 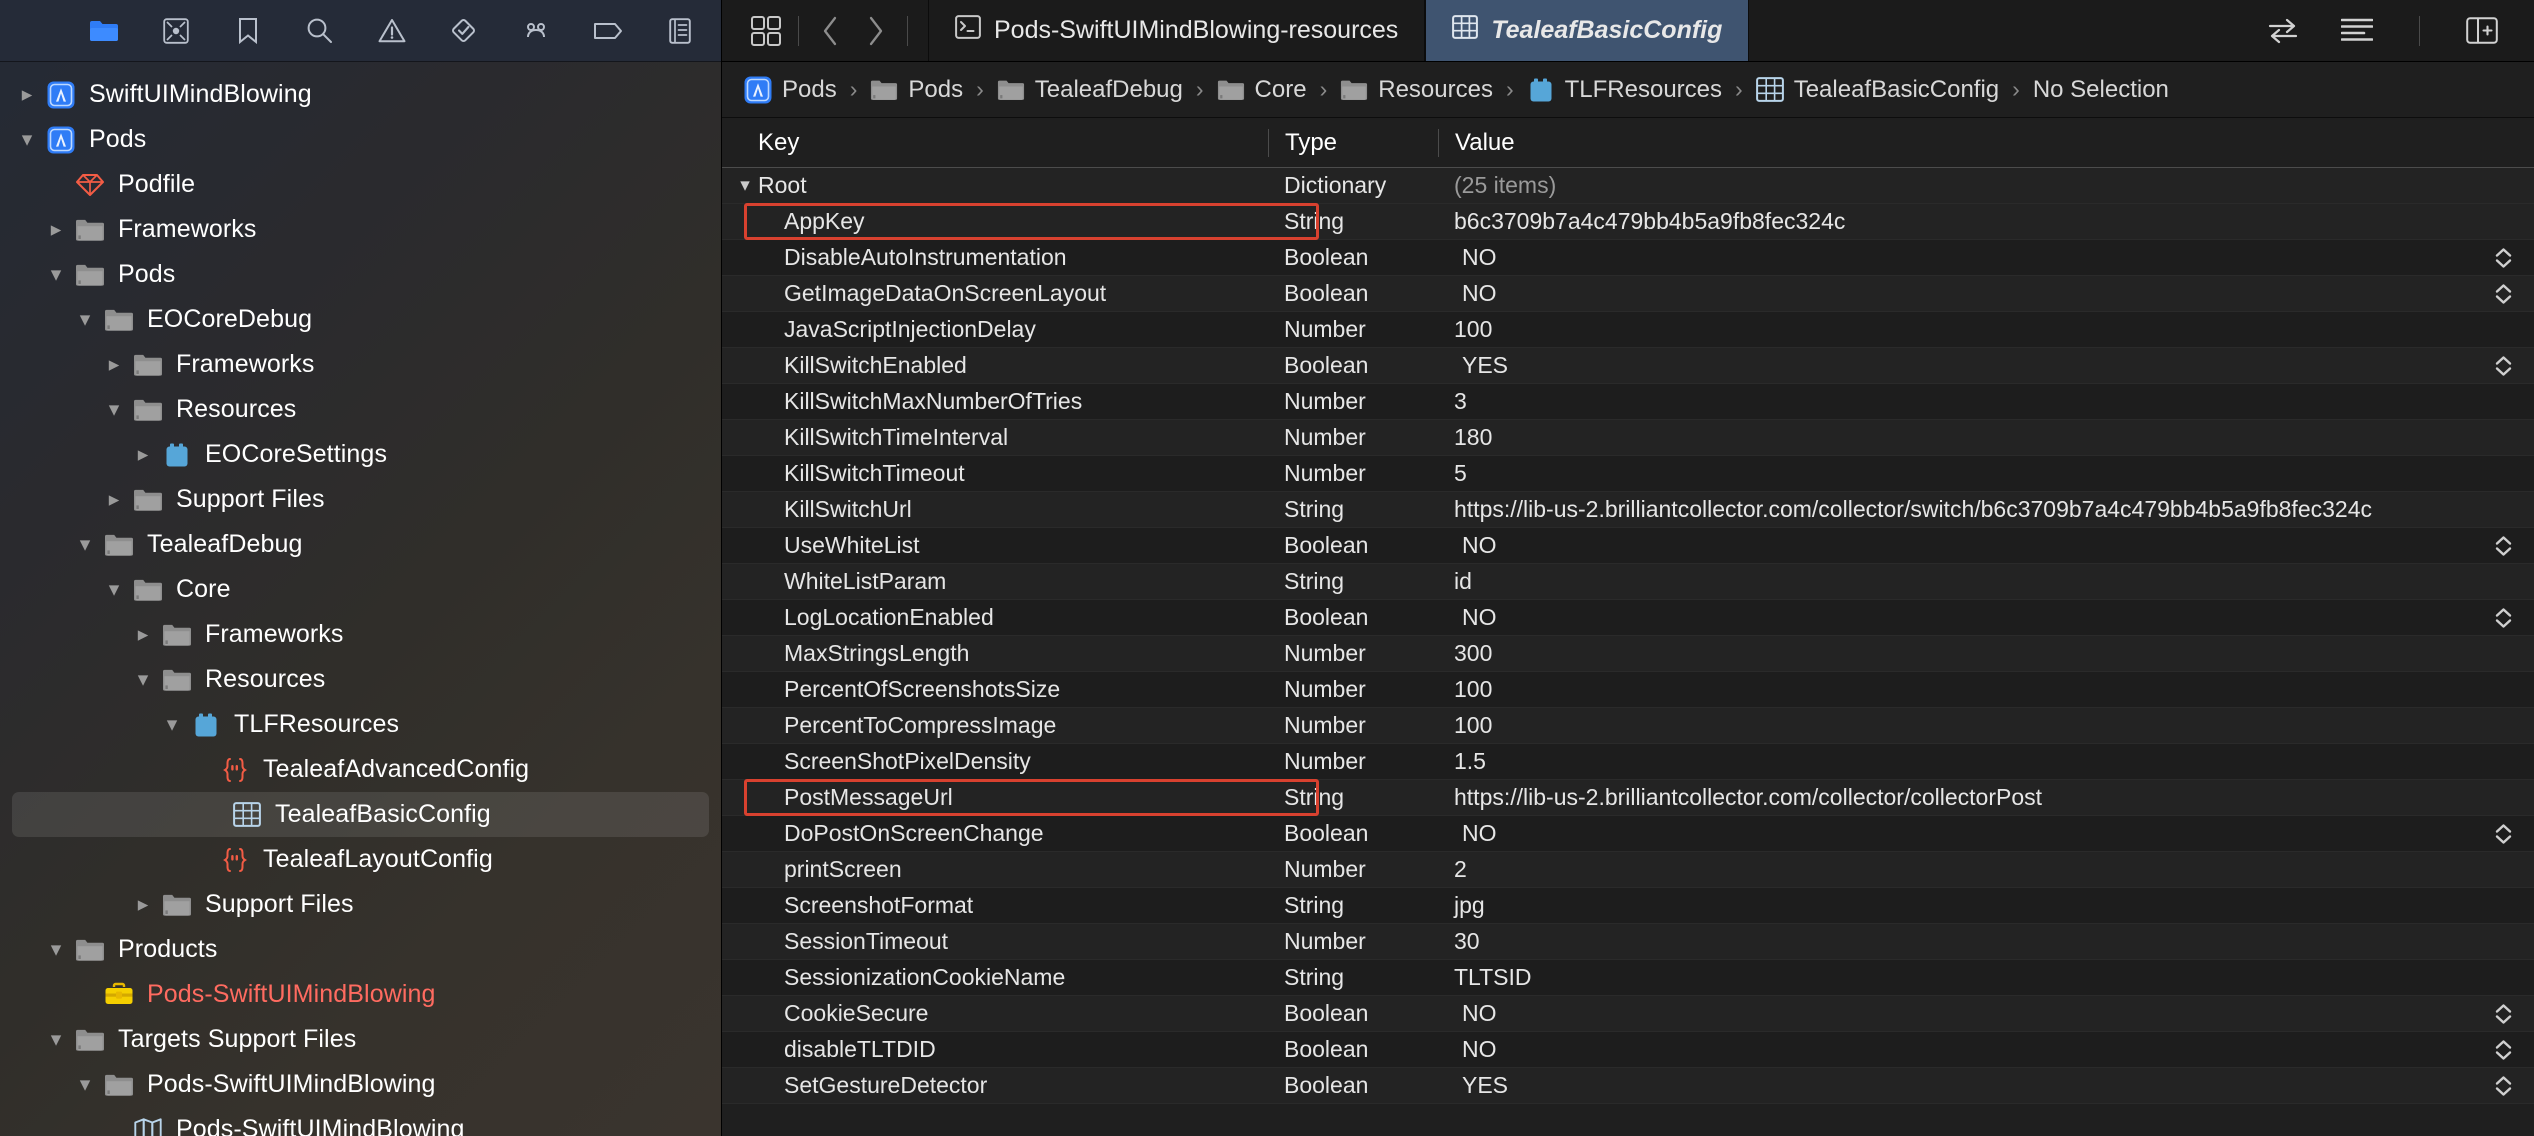 What do you see at coordinates (1877, 90) in the screenshot?
I see `breadcrumb-item: TealeafBasicConfig` at bounding box center [1877, 90].